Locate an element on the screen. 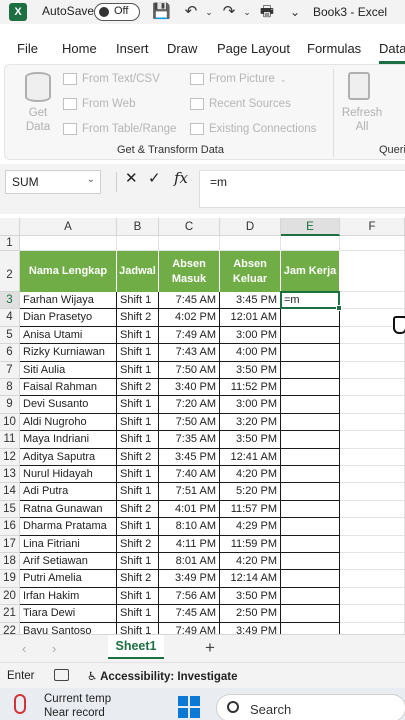 The width and height of the screenshot is (405, 720). get-data-button: Get Data is located at coordinates (38, 120).